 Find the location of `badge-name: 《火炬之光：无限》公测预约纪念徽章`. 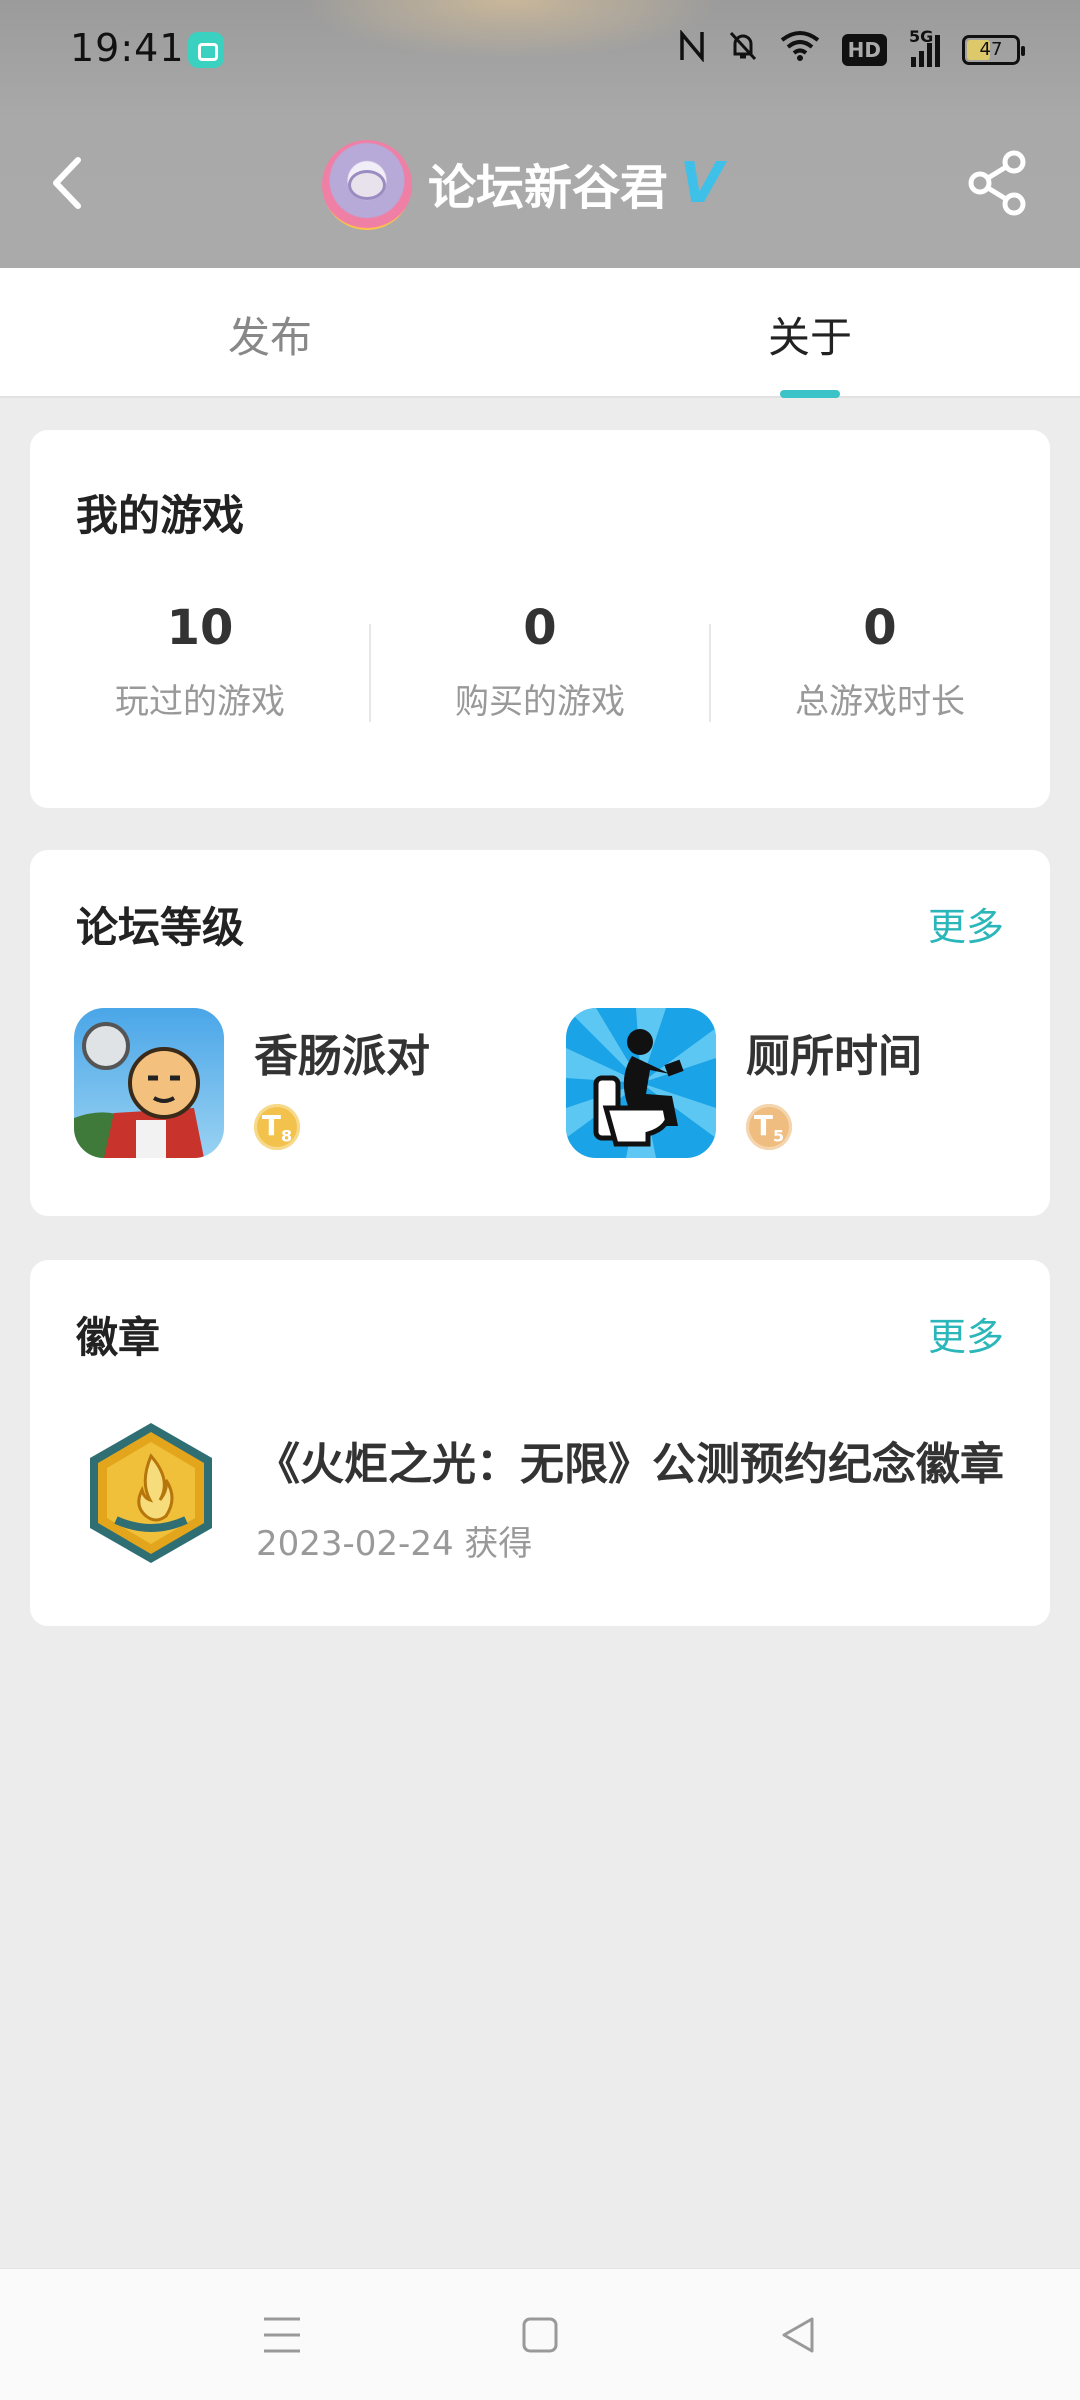

badge-name: 《火炬之光：无限》公测预约纪念徽章 is located at coordinates (630, 1464).